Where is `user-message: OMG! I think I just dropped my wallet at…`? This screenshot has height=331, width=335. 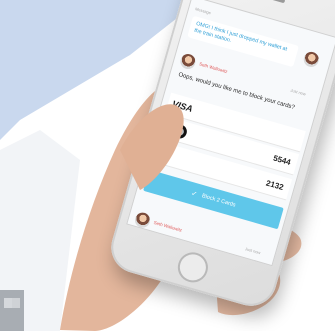
user-message: OMG! I think I just dropped my wallet at… is located at coordinates (243, 41).